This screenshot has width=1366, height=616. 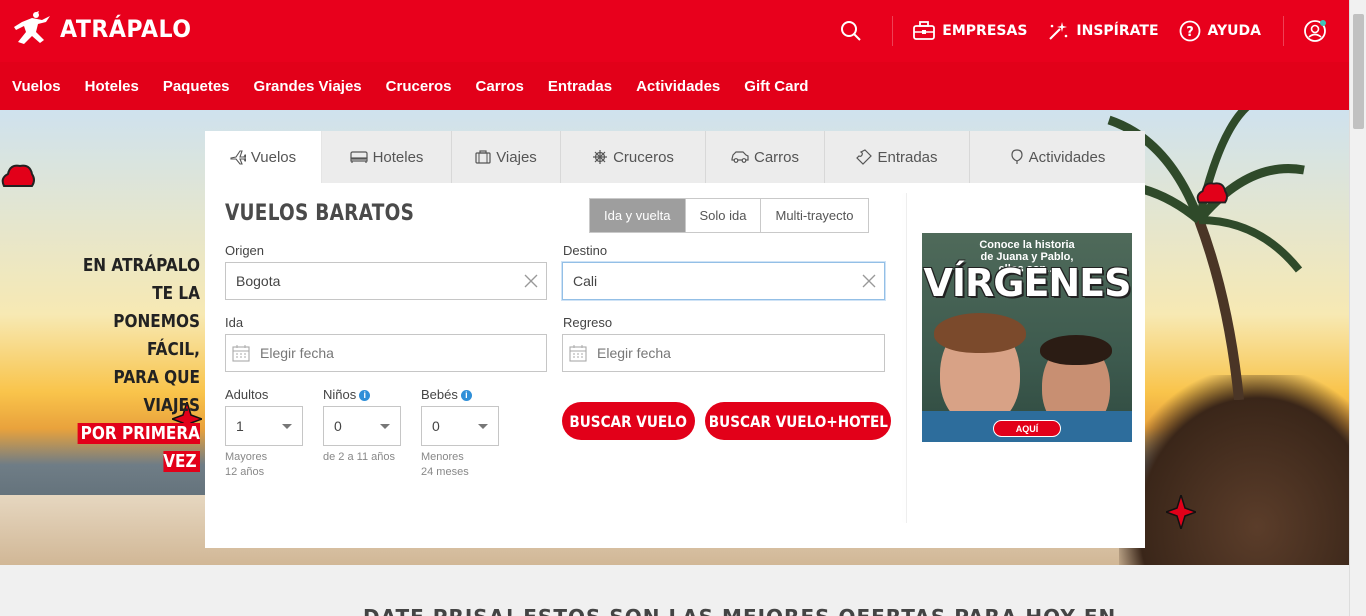 I want to click on nav-hoteles: Hoteles, so click(x=112, y=86).